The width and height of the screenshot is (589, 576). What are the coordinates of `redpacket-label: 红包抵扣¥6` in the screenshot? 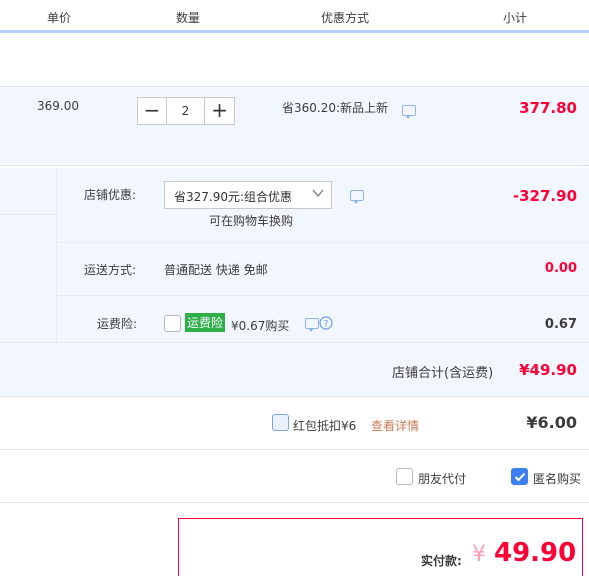 It's located at (325, 426).